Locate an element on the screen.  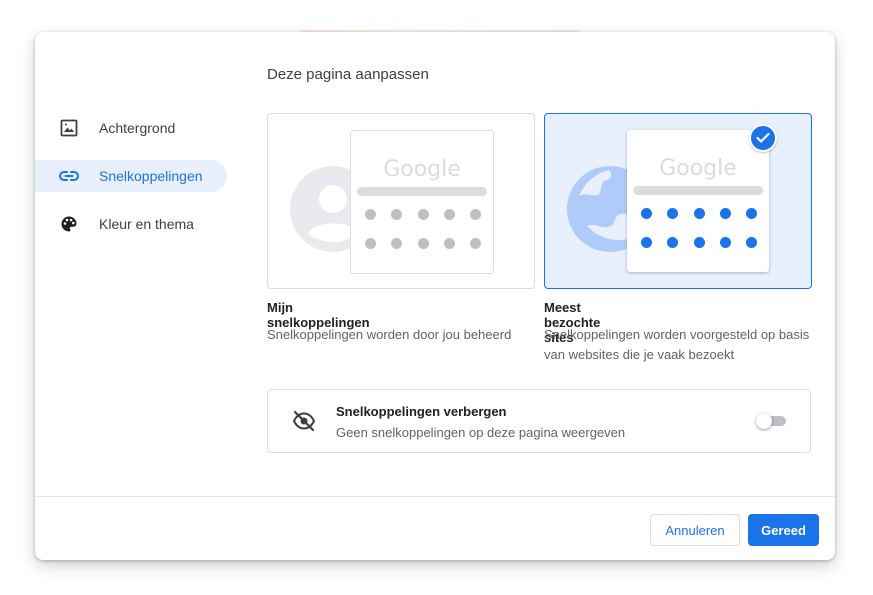
sidebar-item-color-theme: Kleur en thema is located at coordinates (131, 224).